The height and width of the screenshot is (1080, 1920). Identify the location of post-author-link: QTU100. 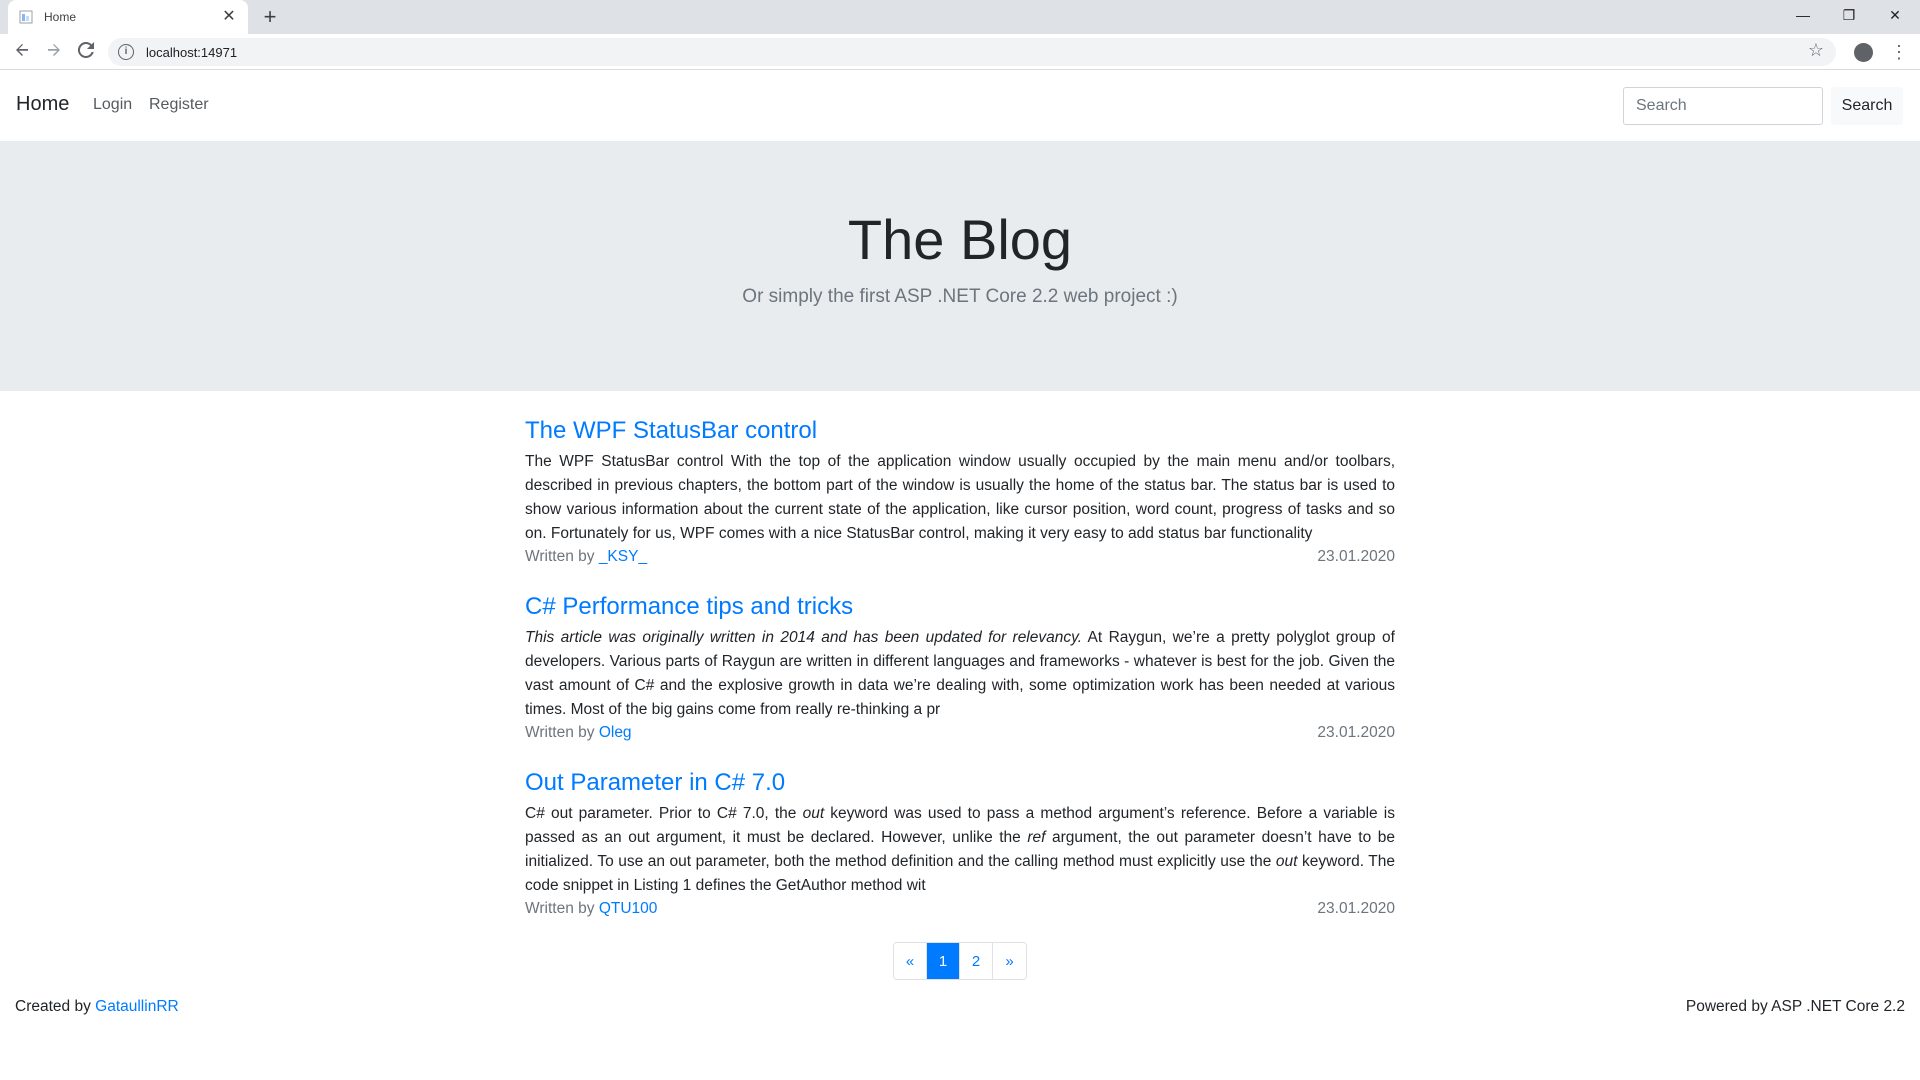
(628, 908).